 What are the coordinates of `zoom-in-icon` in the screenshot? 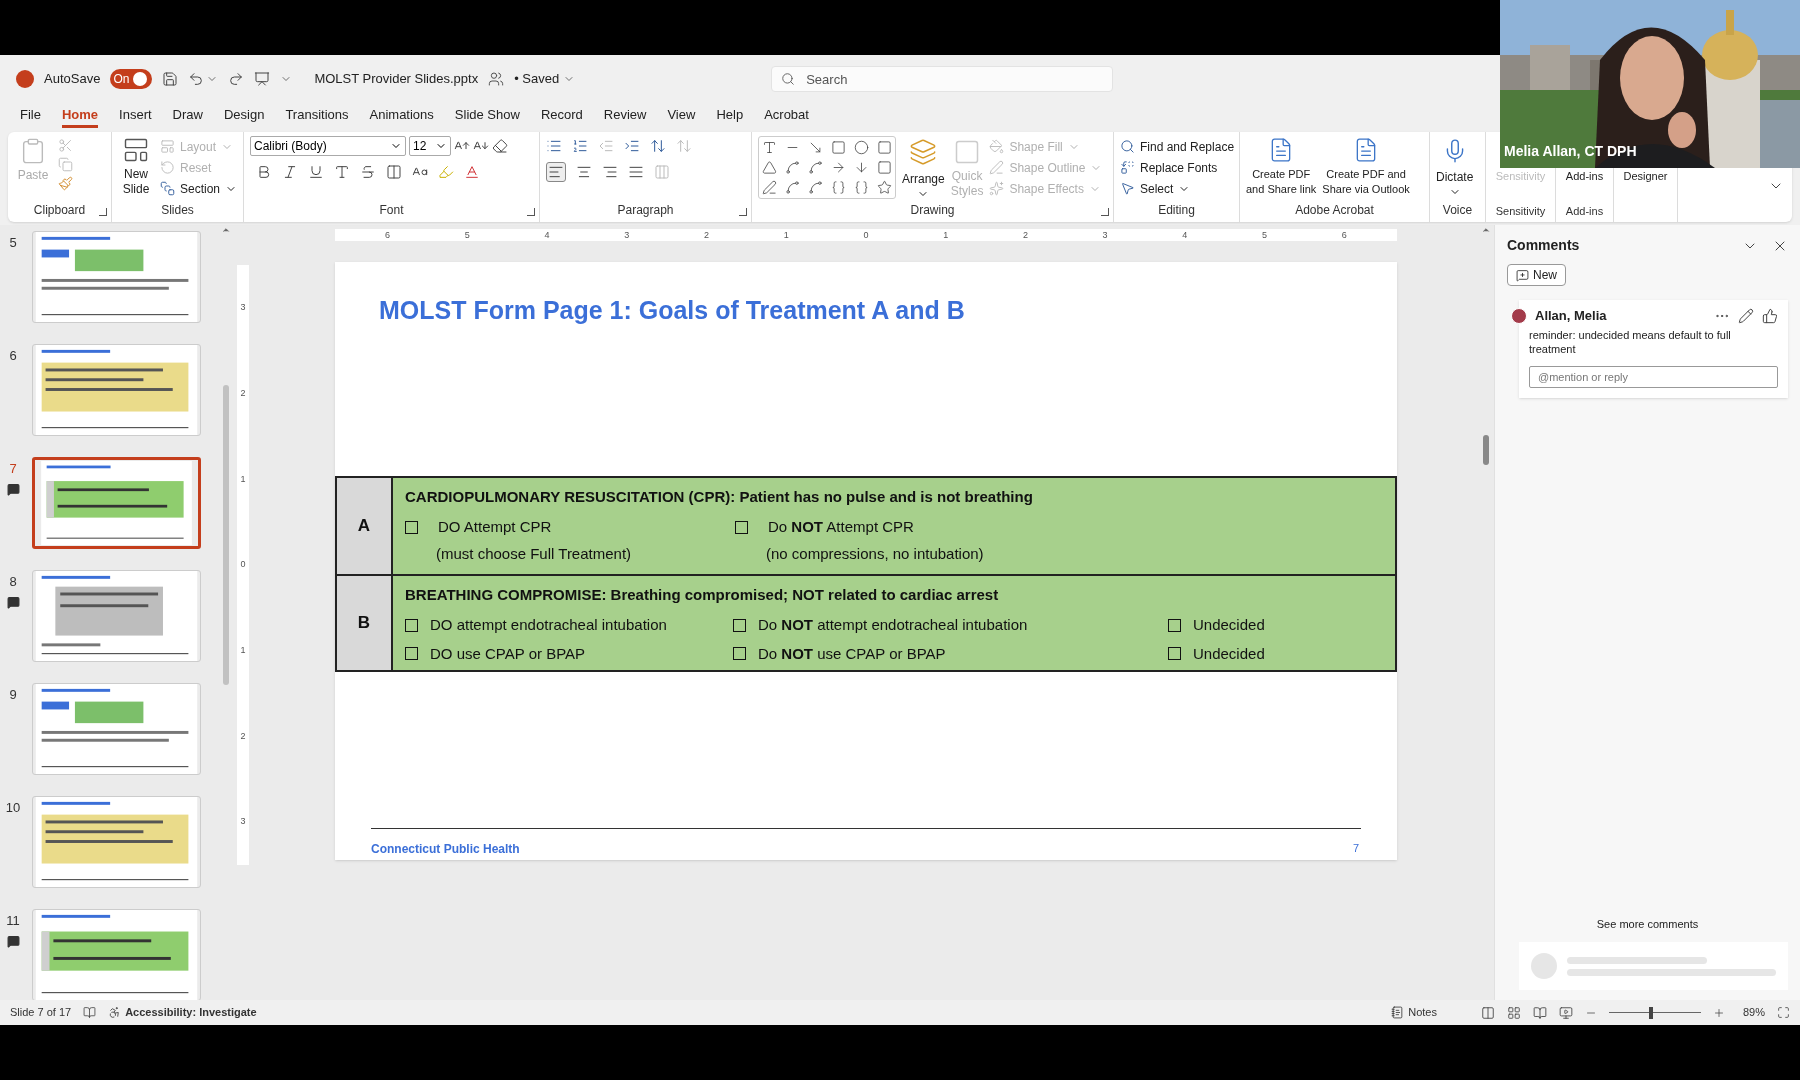 It's located at (1718, 1012).